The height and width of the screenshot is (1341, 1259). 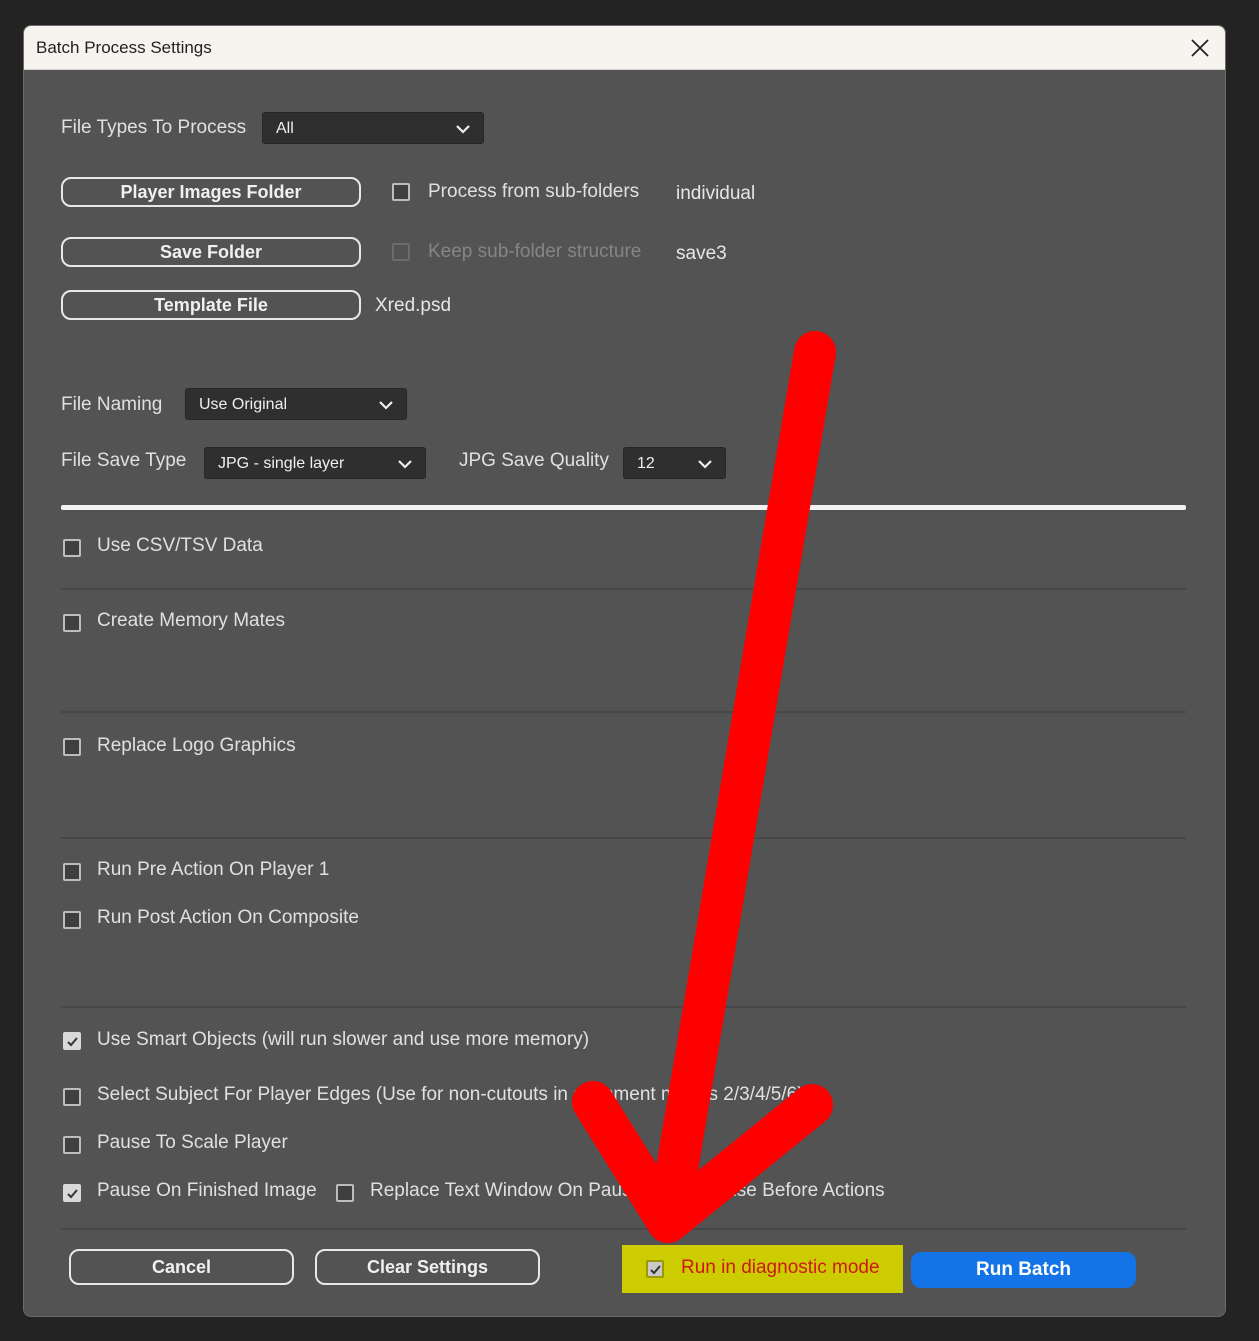 What do you see at coordinates (211, 252) in the screenshot?
I see `save-folder-button: Save Folder` at bounding box center [211, 252].